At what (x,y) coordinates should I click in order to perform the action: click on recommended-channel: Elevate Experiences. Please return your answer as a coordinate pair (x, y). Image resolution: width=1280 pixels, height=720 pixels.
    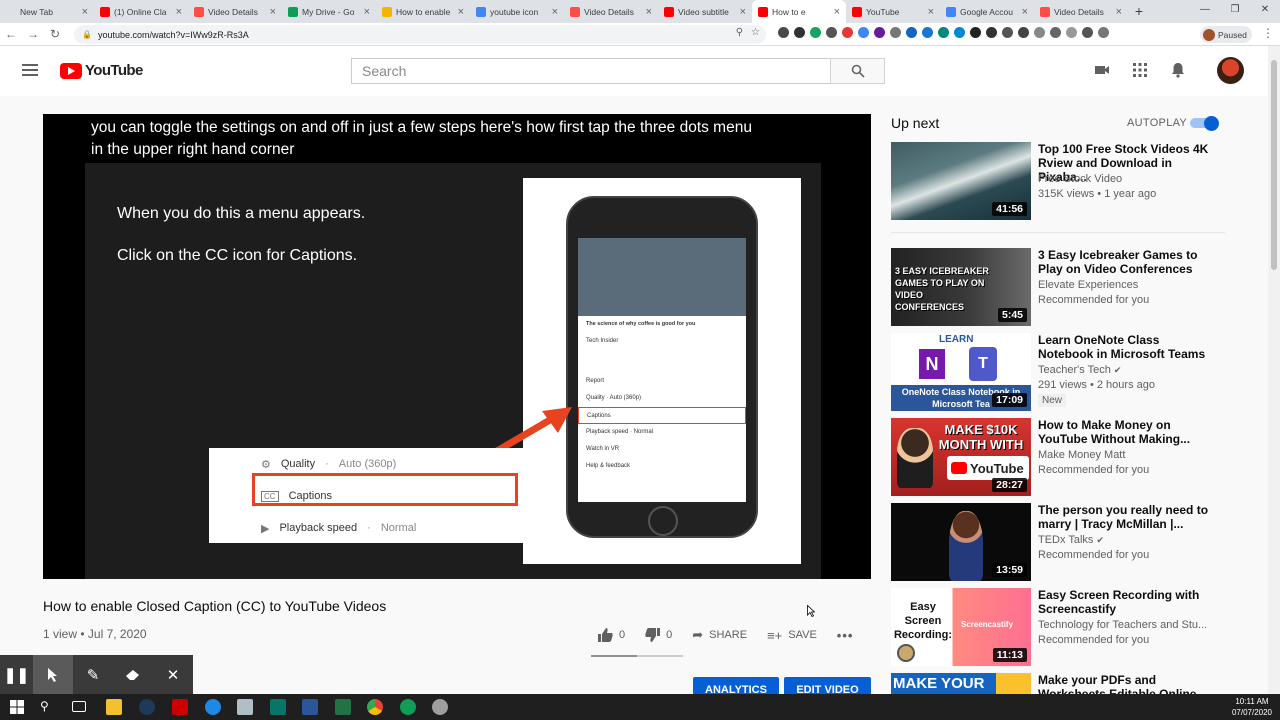
    Looking at the image, I should click on (1088, 285).